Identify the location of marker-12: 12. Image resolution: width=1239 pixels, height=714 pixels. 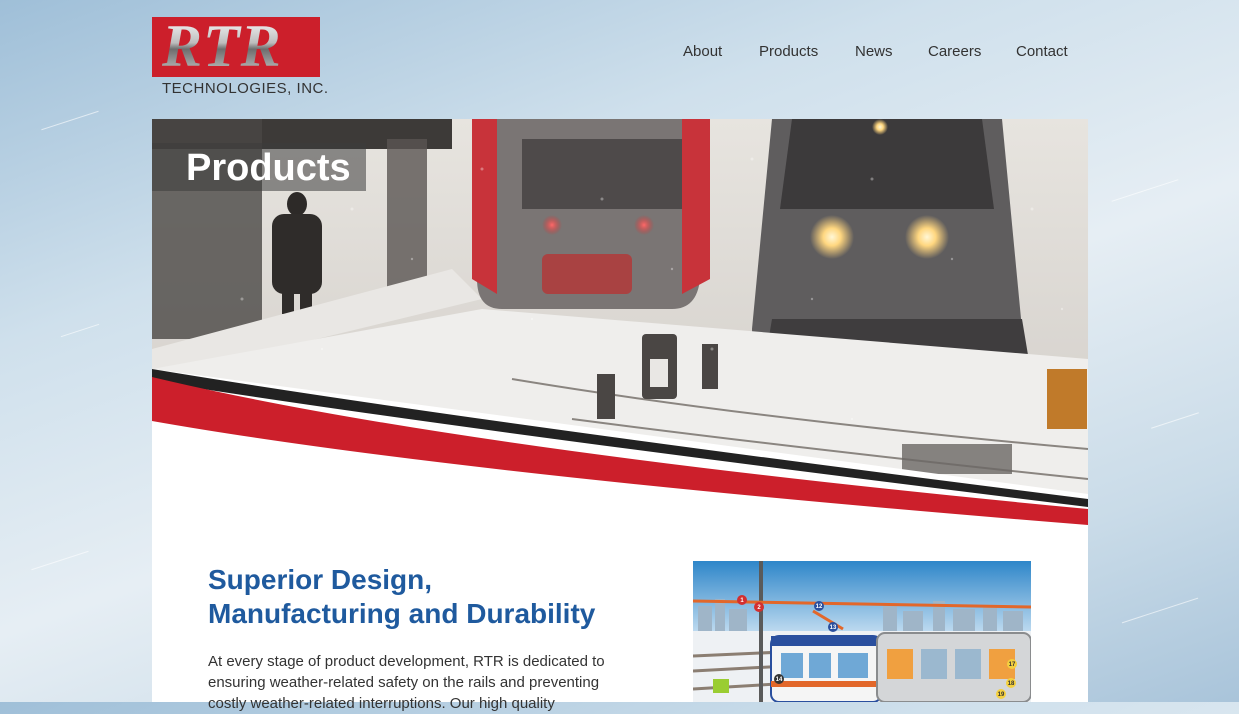
(819, 607).